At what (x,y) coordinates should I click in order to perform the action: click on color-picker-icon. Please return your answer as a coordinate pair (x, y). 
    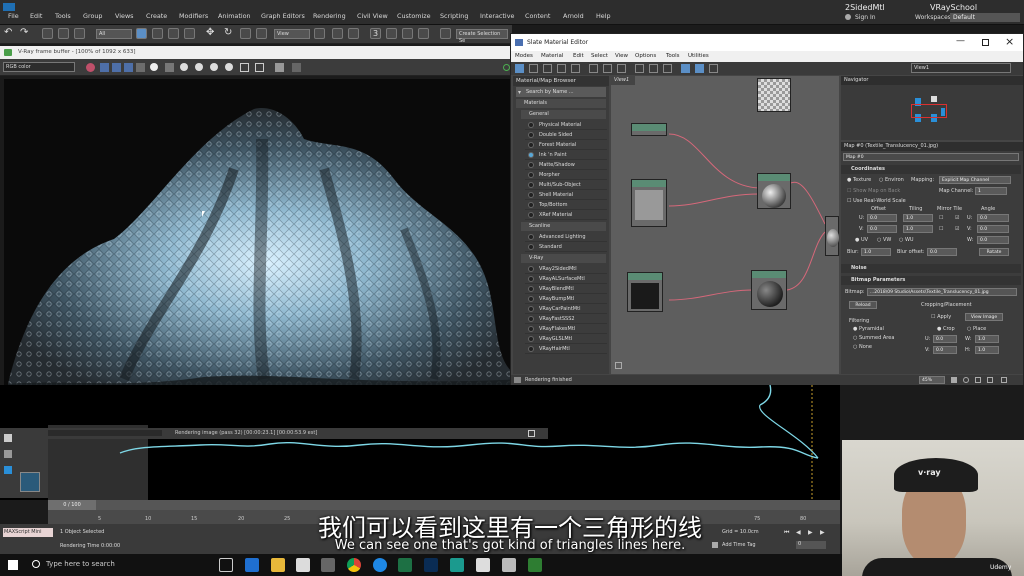
    Looking at the image, I should click on (90, 67).